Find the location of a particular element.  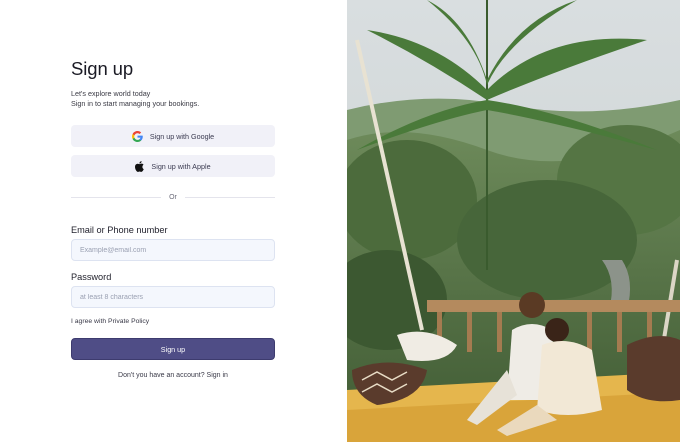

agree-text: I agree with is located at coordinates (90, 321).